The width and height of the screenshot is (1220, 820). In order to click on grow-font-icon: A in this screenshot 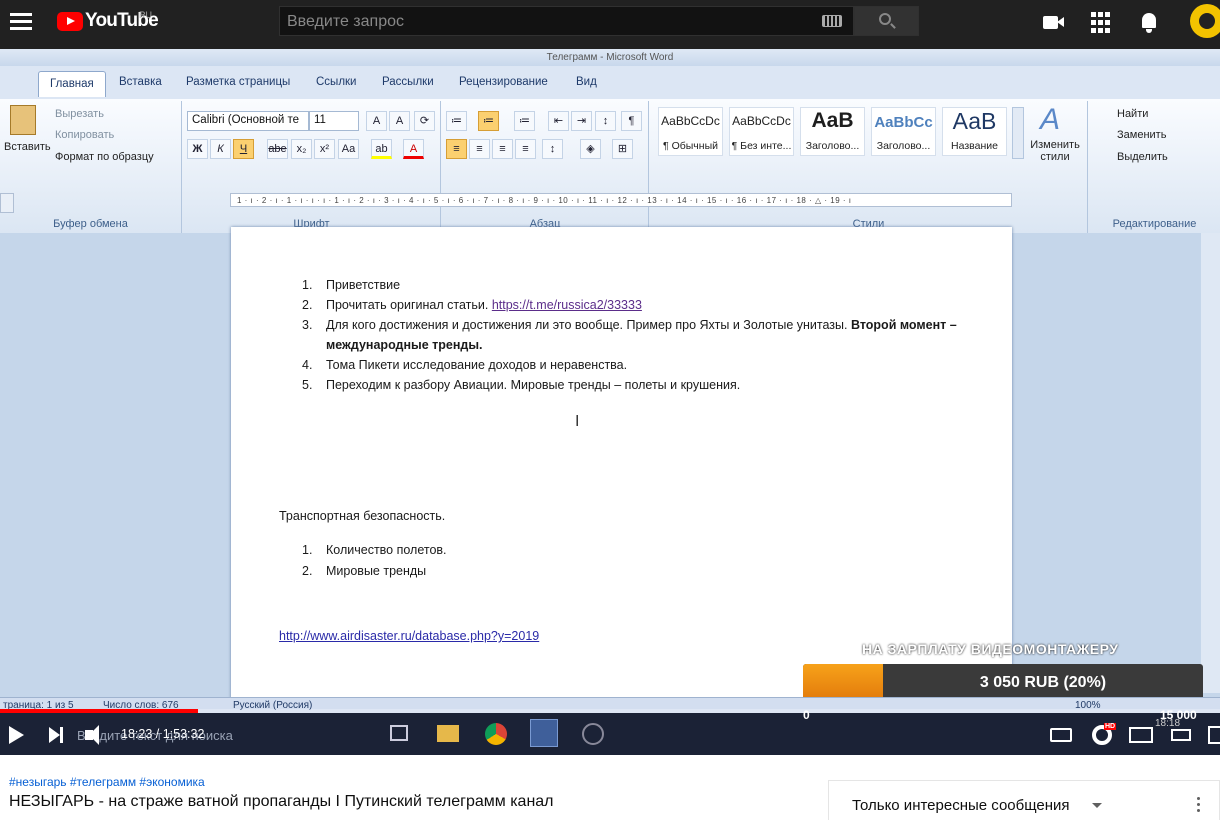, I will do `click(376, 121)`.